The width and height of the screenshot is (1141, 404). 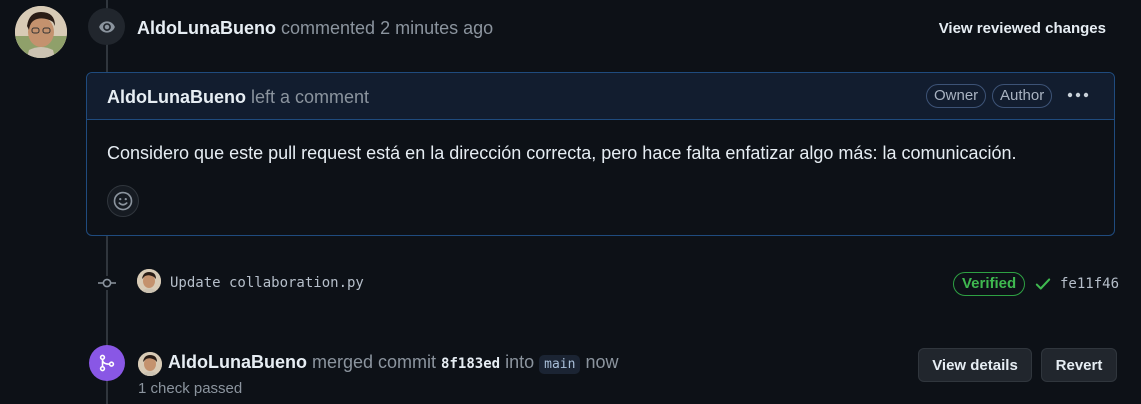 I want to click on commit-node, so click(x=107, y=283).